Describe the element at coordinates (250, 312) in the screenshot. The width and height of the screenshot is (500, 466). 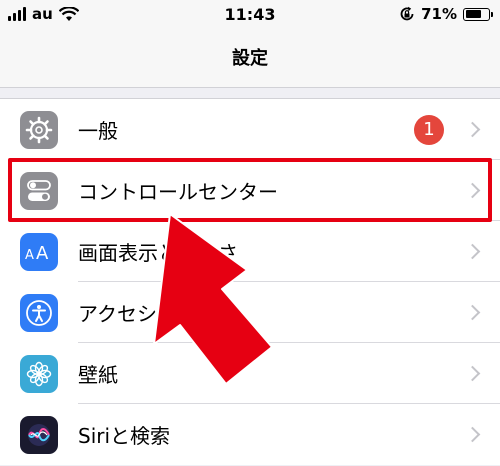
I see `settings-item-accessibility: アクセシビリティ` at that location.